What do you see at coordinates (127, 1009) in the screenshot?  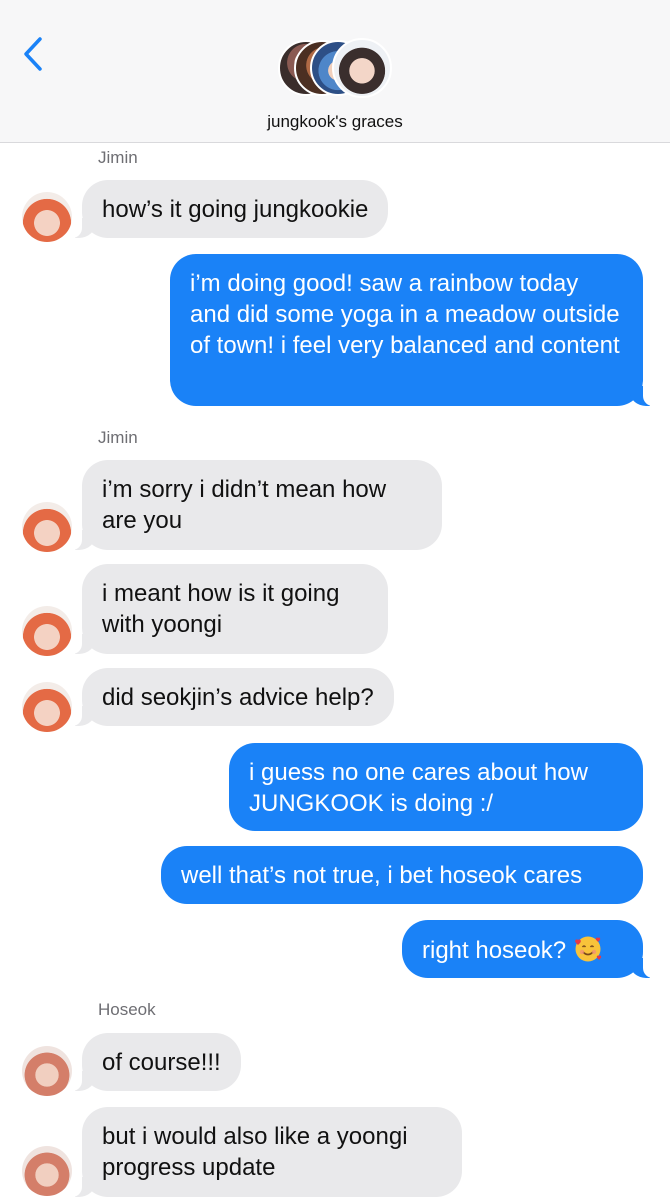 I see `sender-name: Hoseok` at bounding box center [127, 1009].